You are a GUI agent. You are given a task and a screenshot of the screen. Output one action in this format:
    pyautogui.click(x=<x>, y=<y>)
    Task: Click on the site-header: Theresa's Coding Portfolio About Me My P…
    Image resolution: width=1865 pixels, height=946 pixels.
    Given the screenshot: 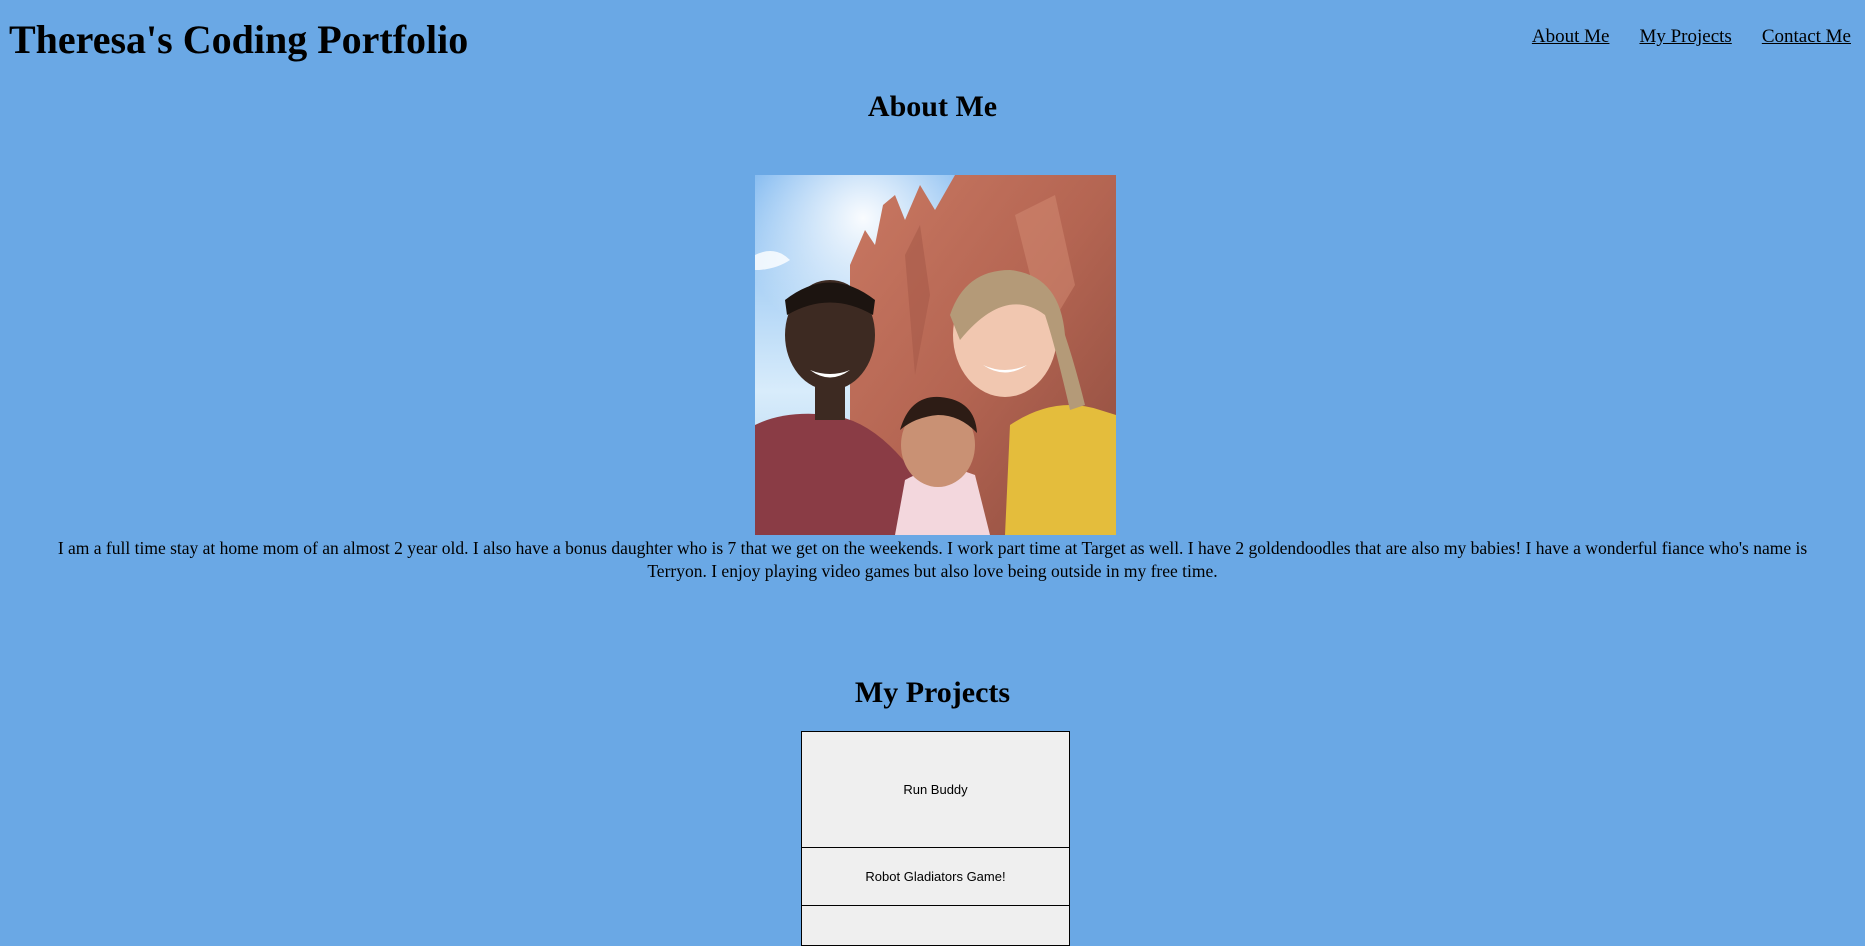 What is the action you would take?
    pyautogui.click(x=932, y=40)
    